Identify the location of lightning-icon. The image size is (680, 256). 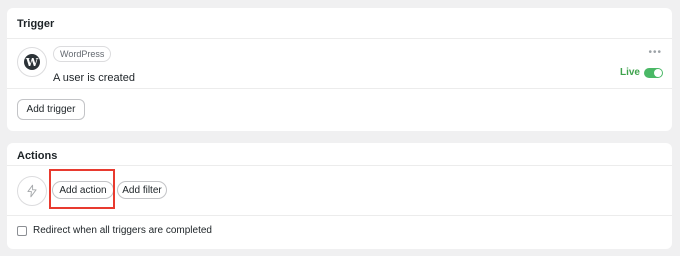
(32, 191).